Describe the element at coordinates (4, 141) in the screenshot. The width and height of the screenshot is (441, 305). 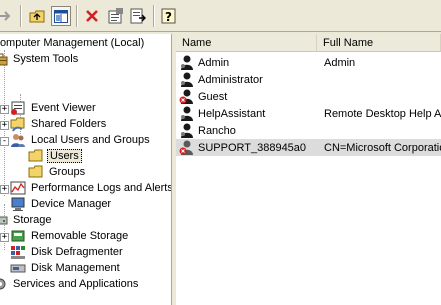
I see `expand-collapse-toggle: -` at that location.